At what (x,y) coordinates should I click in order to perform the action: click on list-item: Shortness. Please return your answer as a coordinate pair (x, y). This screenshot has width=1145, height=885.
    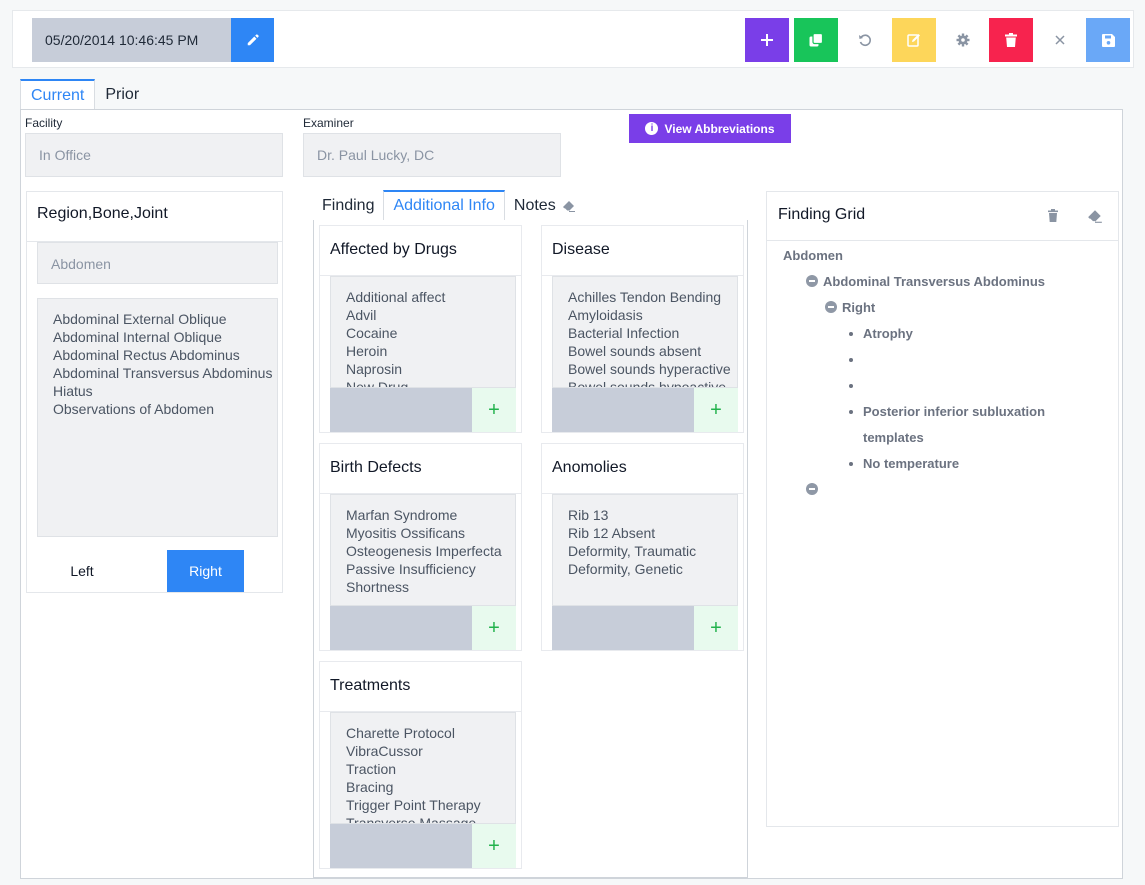
    Looking at the image, I should click on (430, 587).